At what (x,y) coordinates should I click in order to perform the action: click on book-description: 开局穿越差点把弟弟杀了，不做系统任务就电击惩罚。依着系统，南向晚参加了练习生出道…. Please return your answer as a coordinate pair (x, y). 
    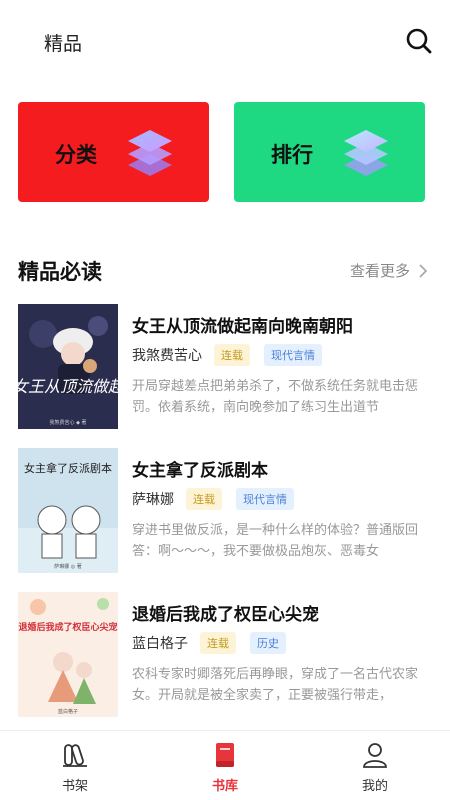
    Looking at the image, I should click on (275, 397).